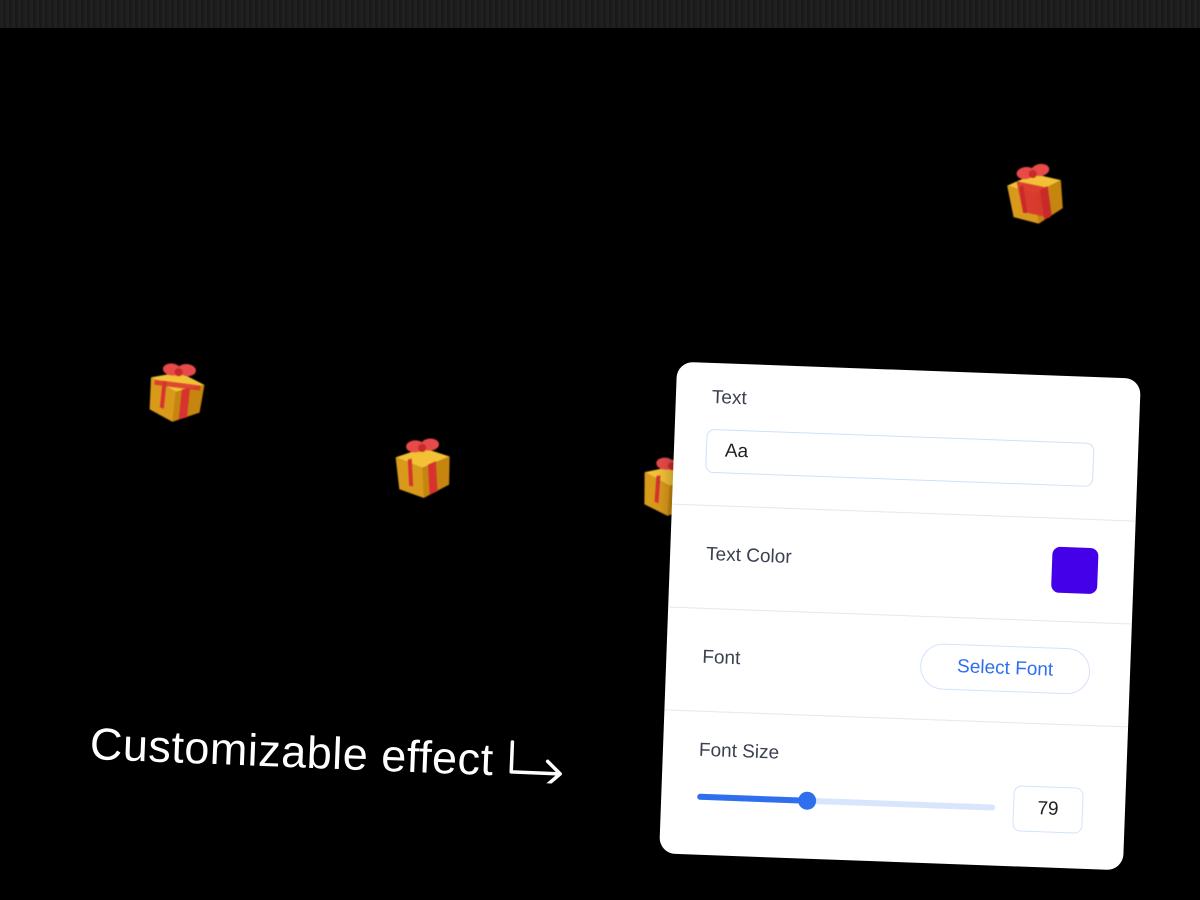 The image size is (1200, 900). Describe the element at coordinates (900, 457) in the screenshot. I see `text-input: Aa` at that location.